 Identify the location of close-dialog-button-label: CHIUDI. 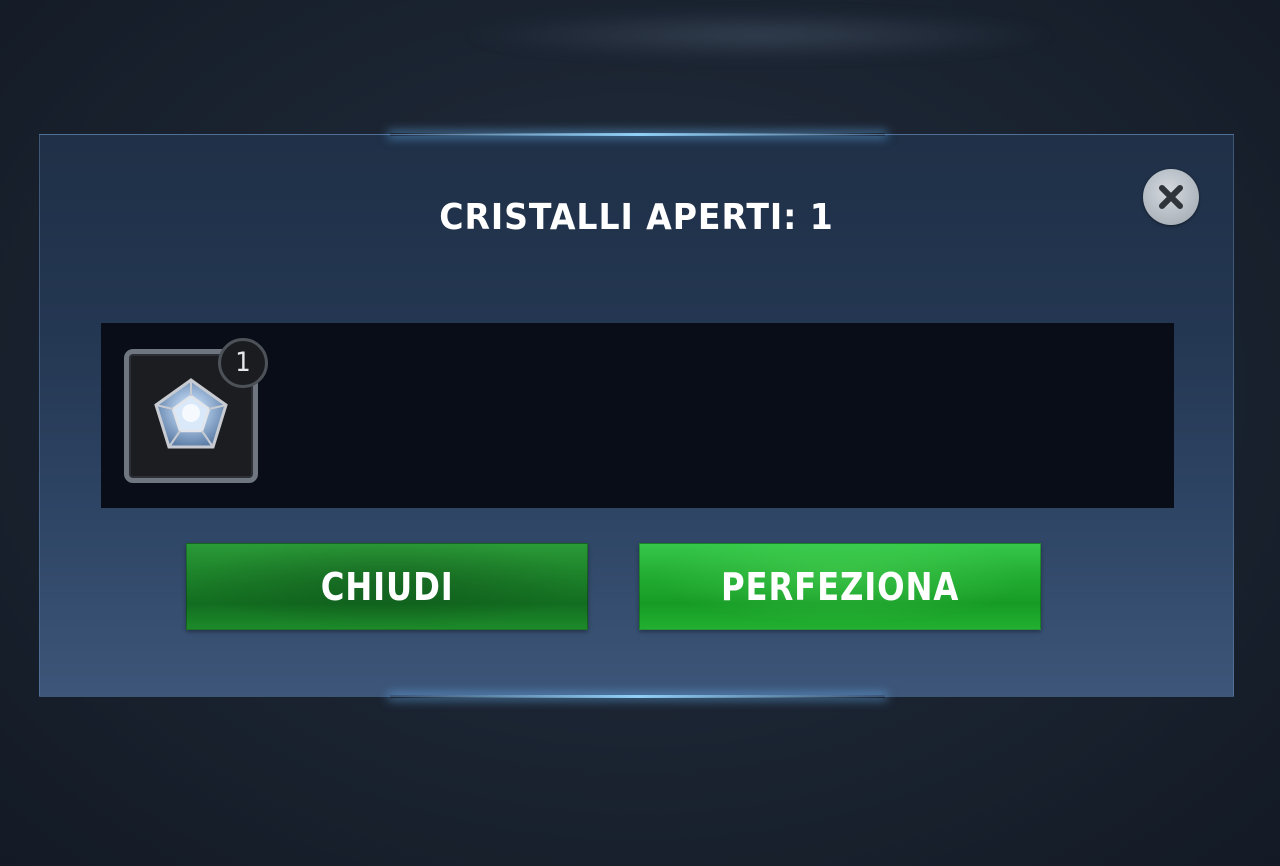
(387, 587).